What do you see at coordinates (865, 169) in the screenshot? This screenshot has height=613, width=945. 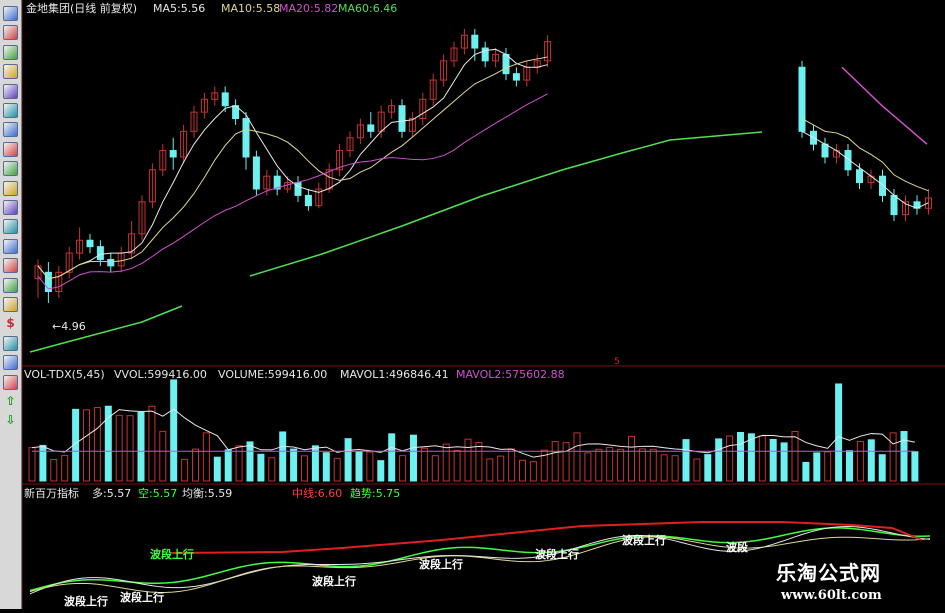 I see `ma5-line` at bounding box center [865, 169].